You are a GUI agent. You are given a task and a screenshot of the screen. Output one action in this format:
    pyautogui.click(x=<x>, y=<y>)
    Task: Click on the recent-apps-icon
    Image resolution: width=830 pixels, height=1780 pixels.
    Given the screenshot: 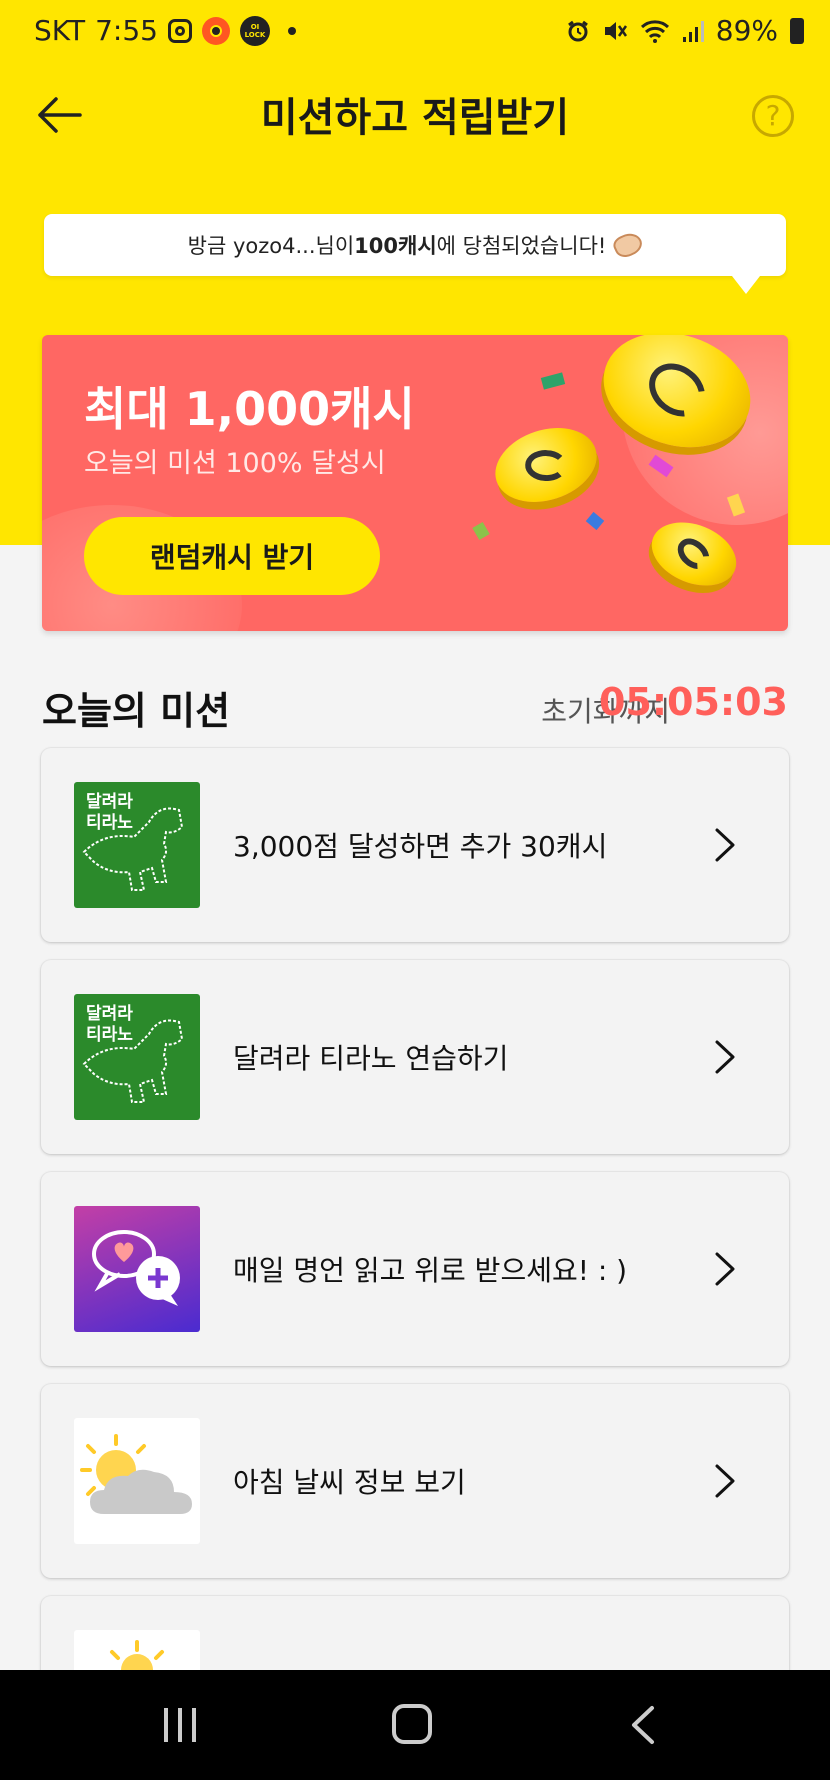 What is the action you would take?
    pyautogui.click(x=180, y=1725)
    